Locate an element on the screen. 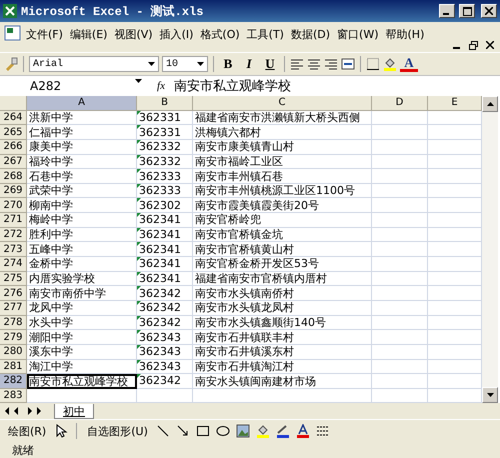 The image size is (500, 458). arrow-icon is located at coordinates (183, 431).